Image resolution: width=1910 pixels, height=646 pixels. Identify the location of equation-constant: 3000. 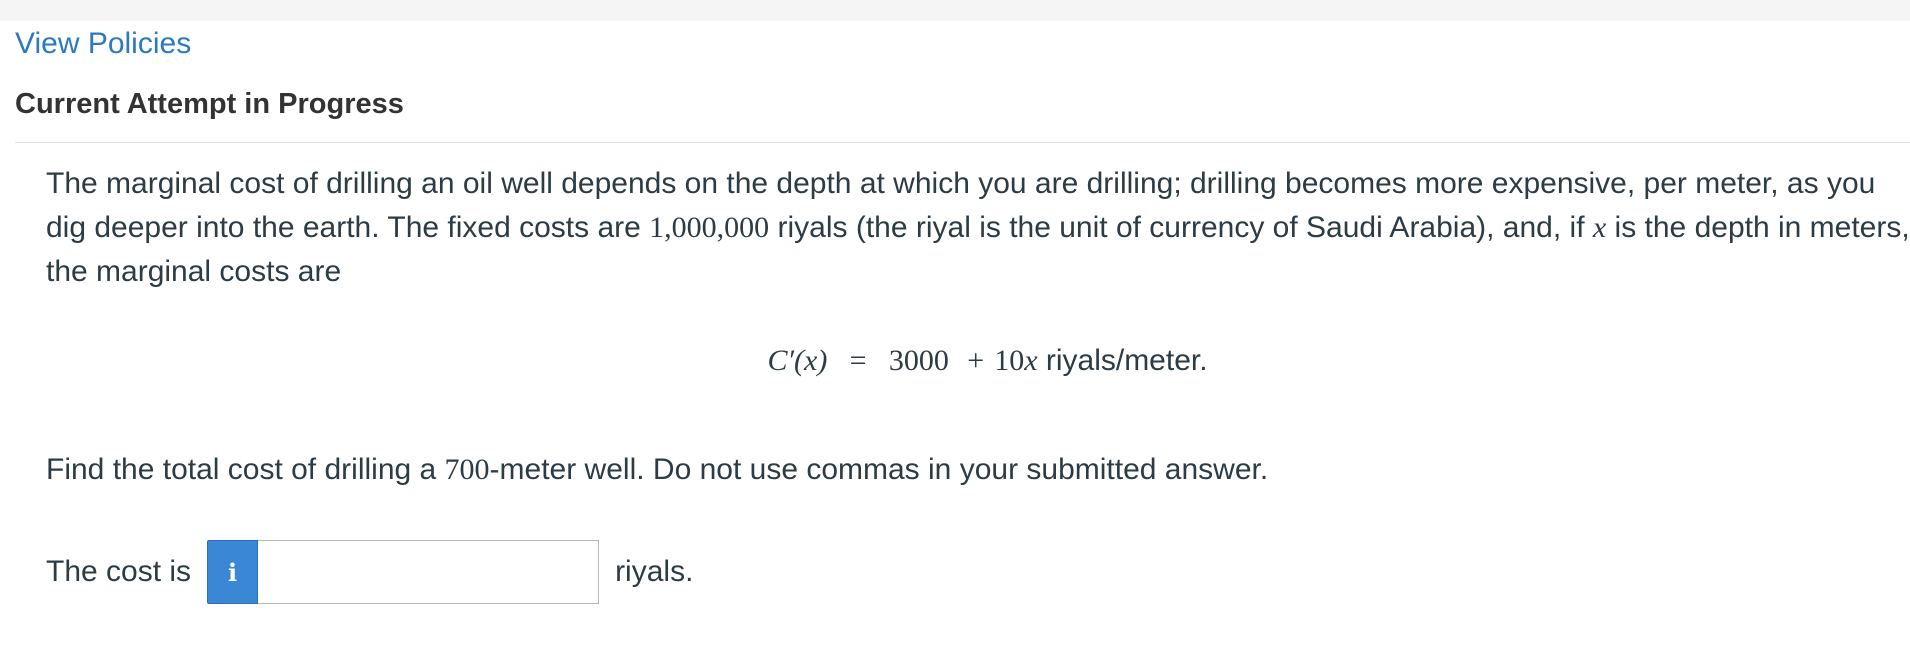
(918, 360).